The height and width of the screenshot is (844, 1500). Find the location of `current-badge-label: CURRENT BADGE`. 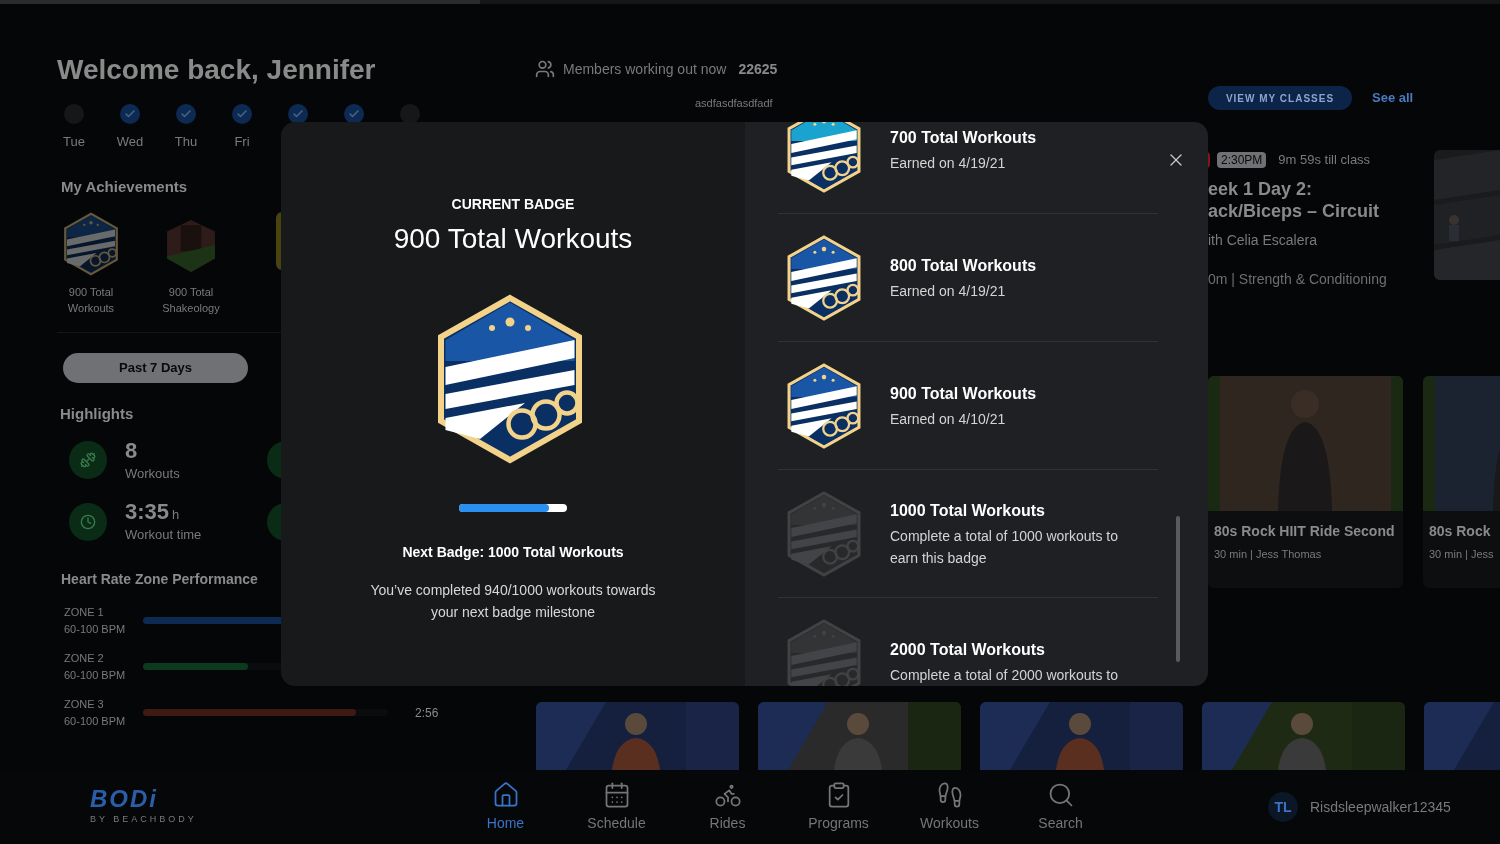

current-badge-label: CURRENT BADGE is located at coordinates (513, 204).